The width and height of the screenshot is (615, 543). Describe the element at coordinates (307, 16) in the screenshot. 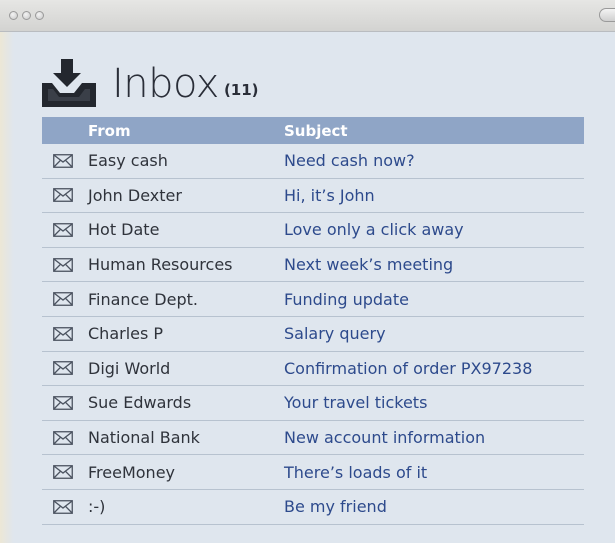

I see `title-bar` at that location.